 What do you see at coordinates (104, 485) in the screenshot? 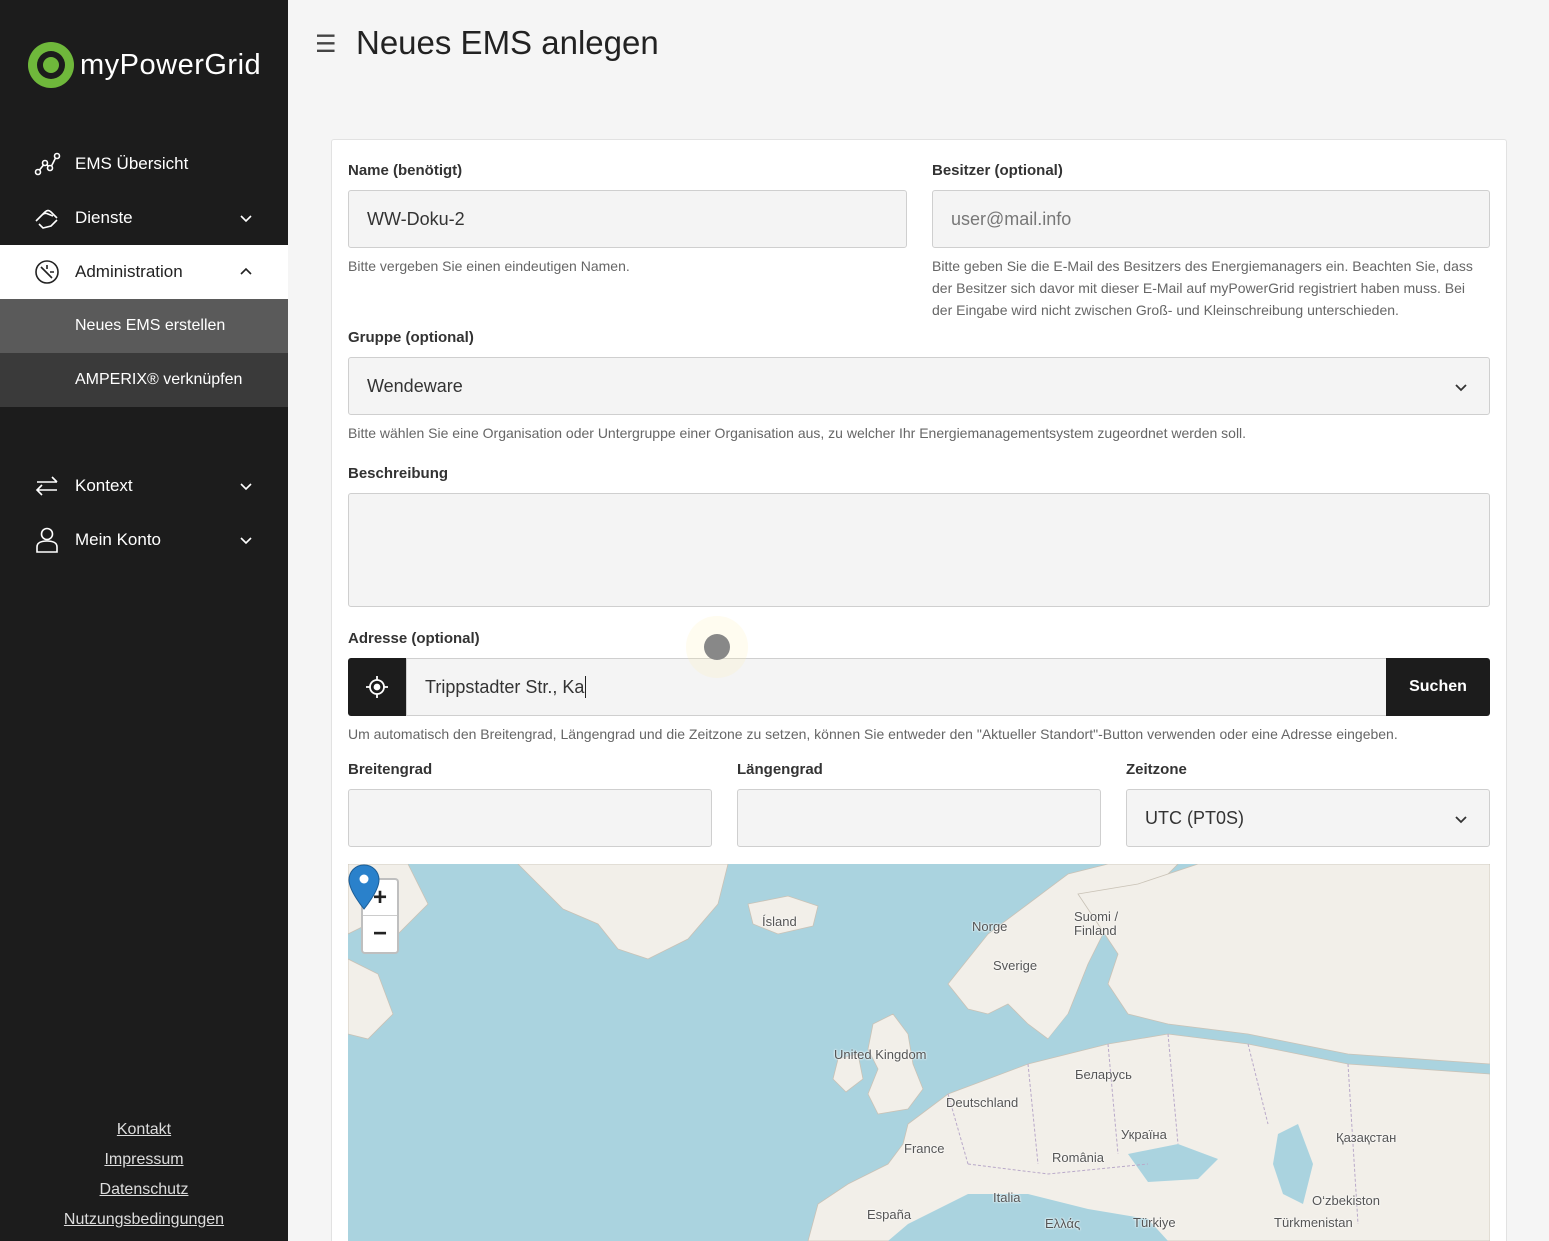
I see `sidebar-item-label: Kontext` at bounding box center [104, 485].